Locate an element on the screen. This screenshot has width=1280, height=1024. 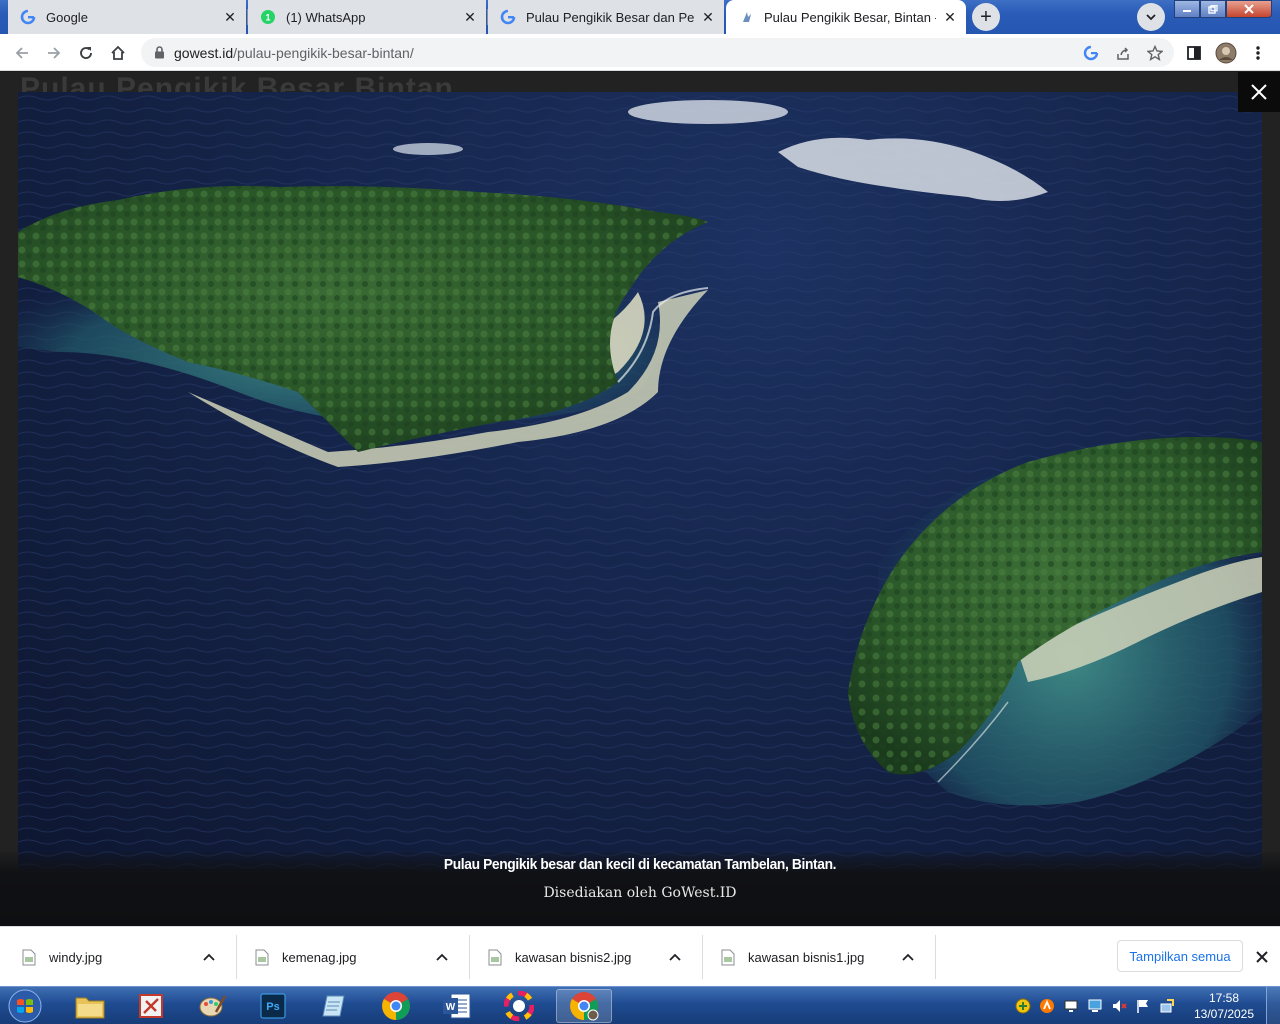
avatar-icon is located at coordinates (1226, 53).